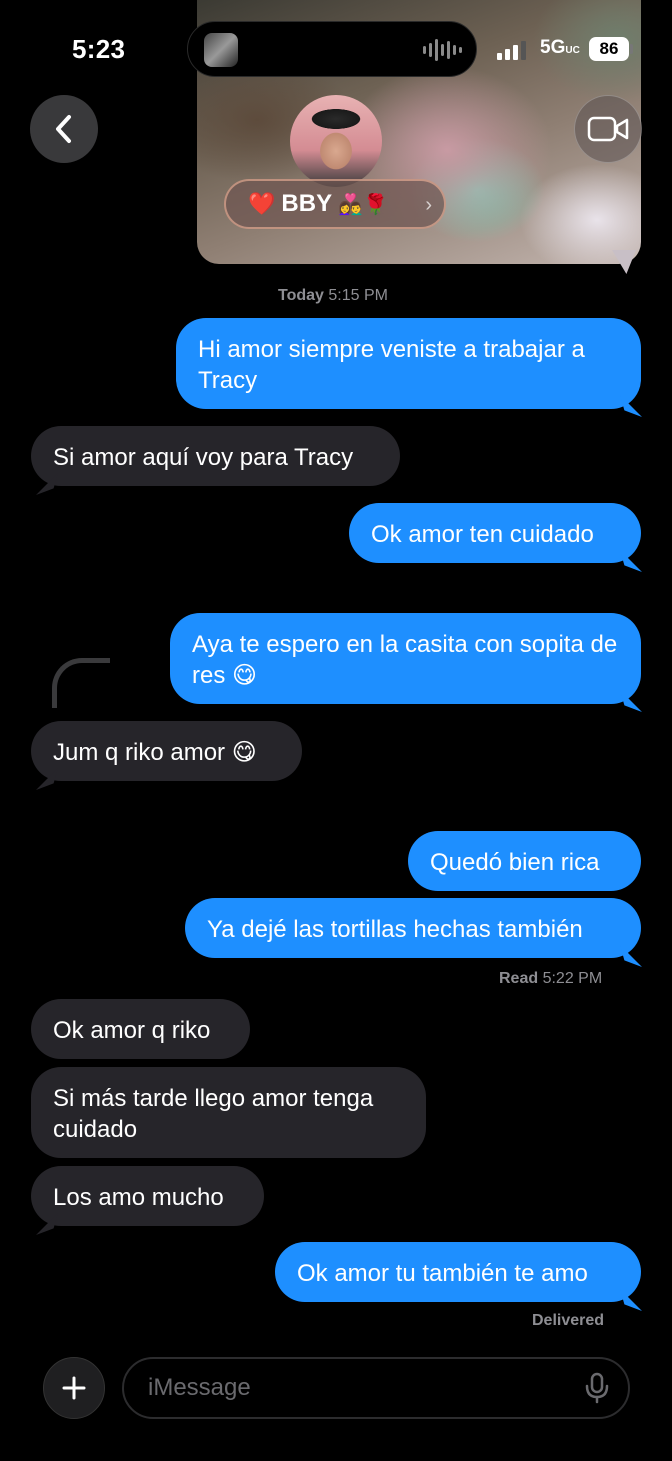  I want to click on apps-plus-button, so click(74, 1388).